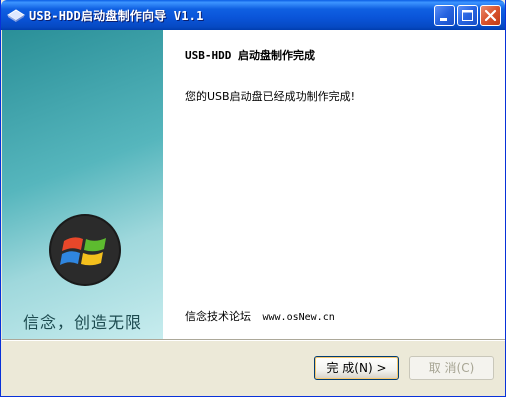 This screenshot has width=506, height=397. What do you see at coordinates (451, 368) in the screenshot?
I see `cancel-button: 取 消(C)` at bounding box center [451, 368].